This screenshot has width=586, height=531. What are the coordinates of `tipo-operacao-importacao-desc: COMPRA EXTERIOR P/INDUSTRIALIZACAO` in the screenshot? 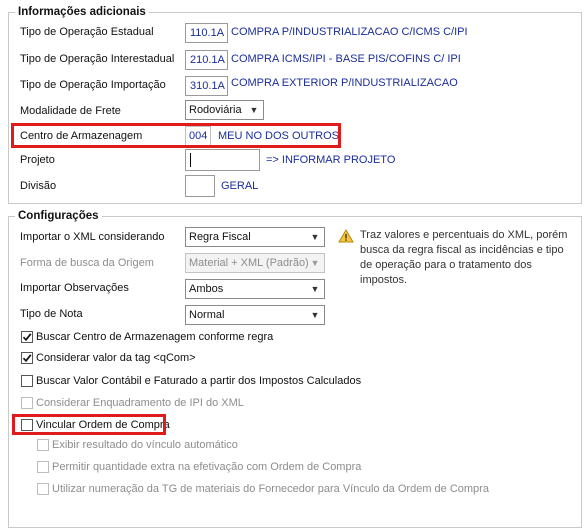 It's located at (344, 83).